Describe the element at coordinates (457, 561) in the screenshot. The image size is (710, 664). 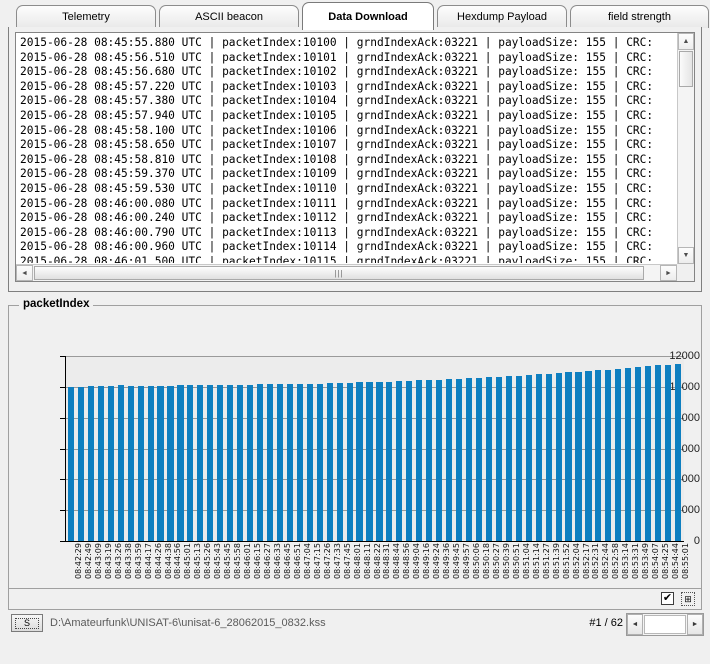
I see `x-tick-label: 08:49:45` at that location.